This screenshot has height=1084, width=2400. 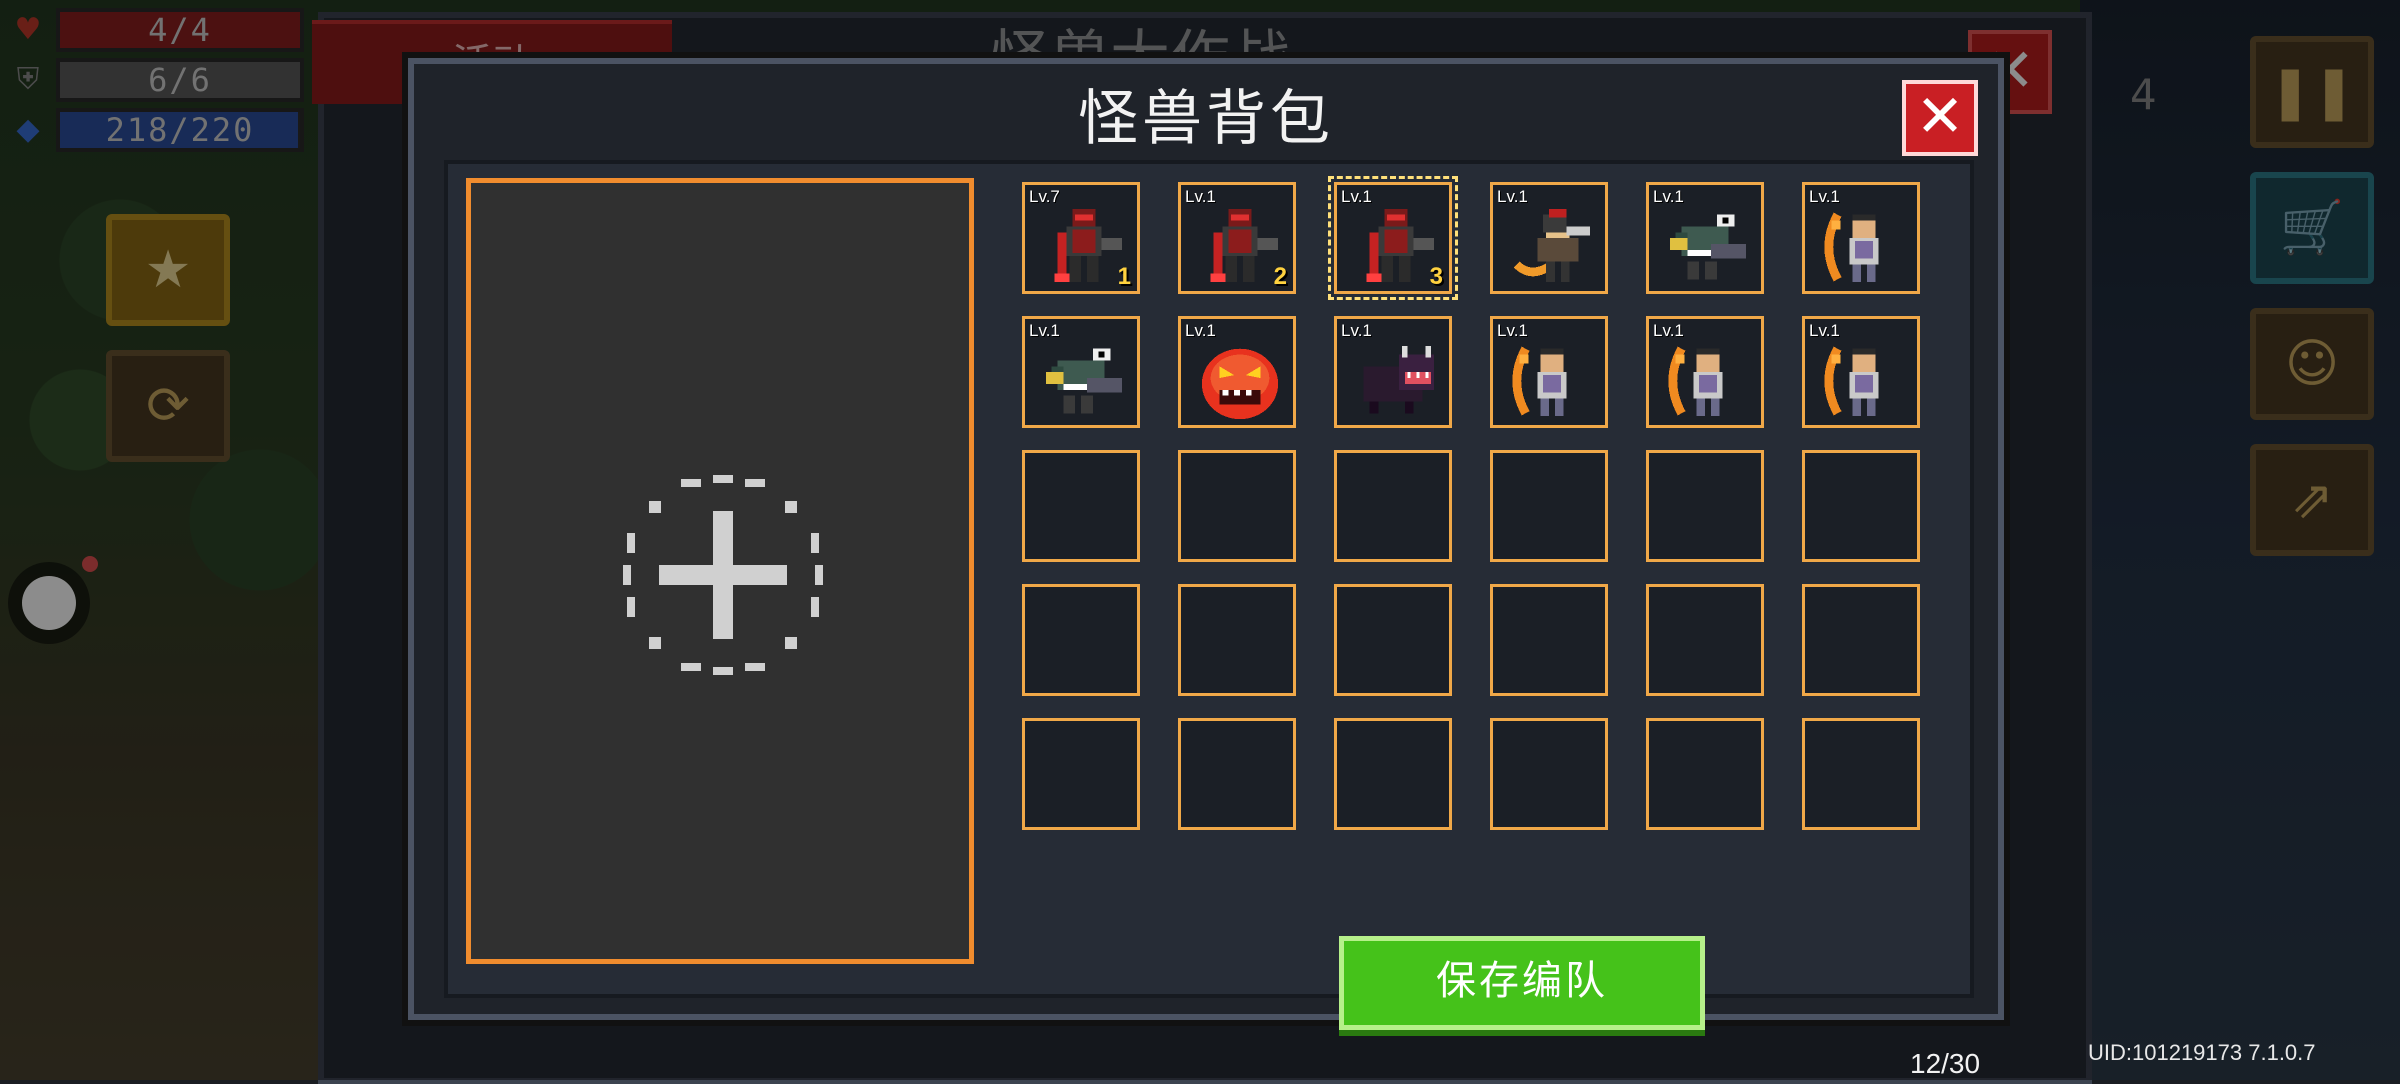 What do you see at coordinates (1436, 276) in the screenshot?
I see `team-order-badge: 3` at bounding box center [1436, 276].